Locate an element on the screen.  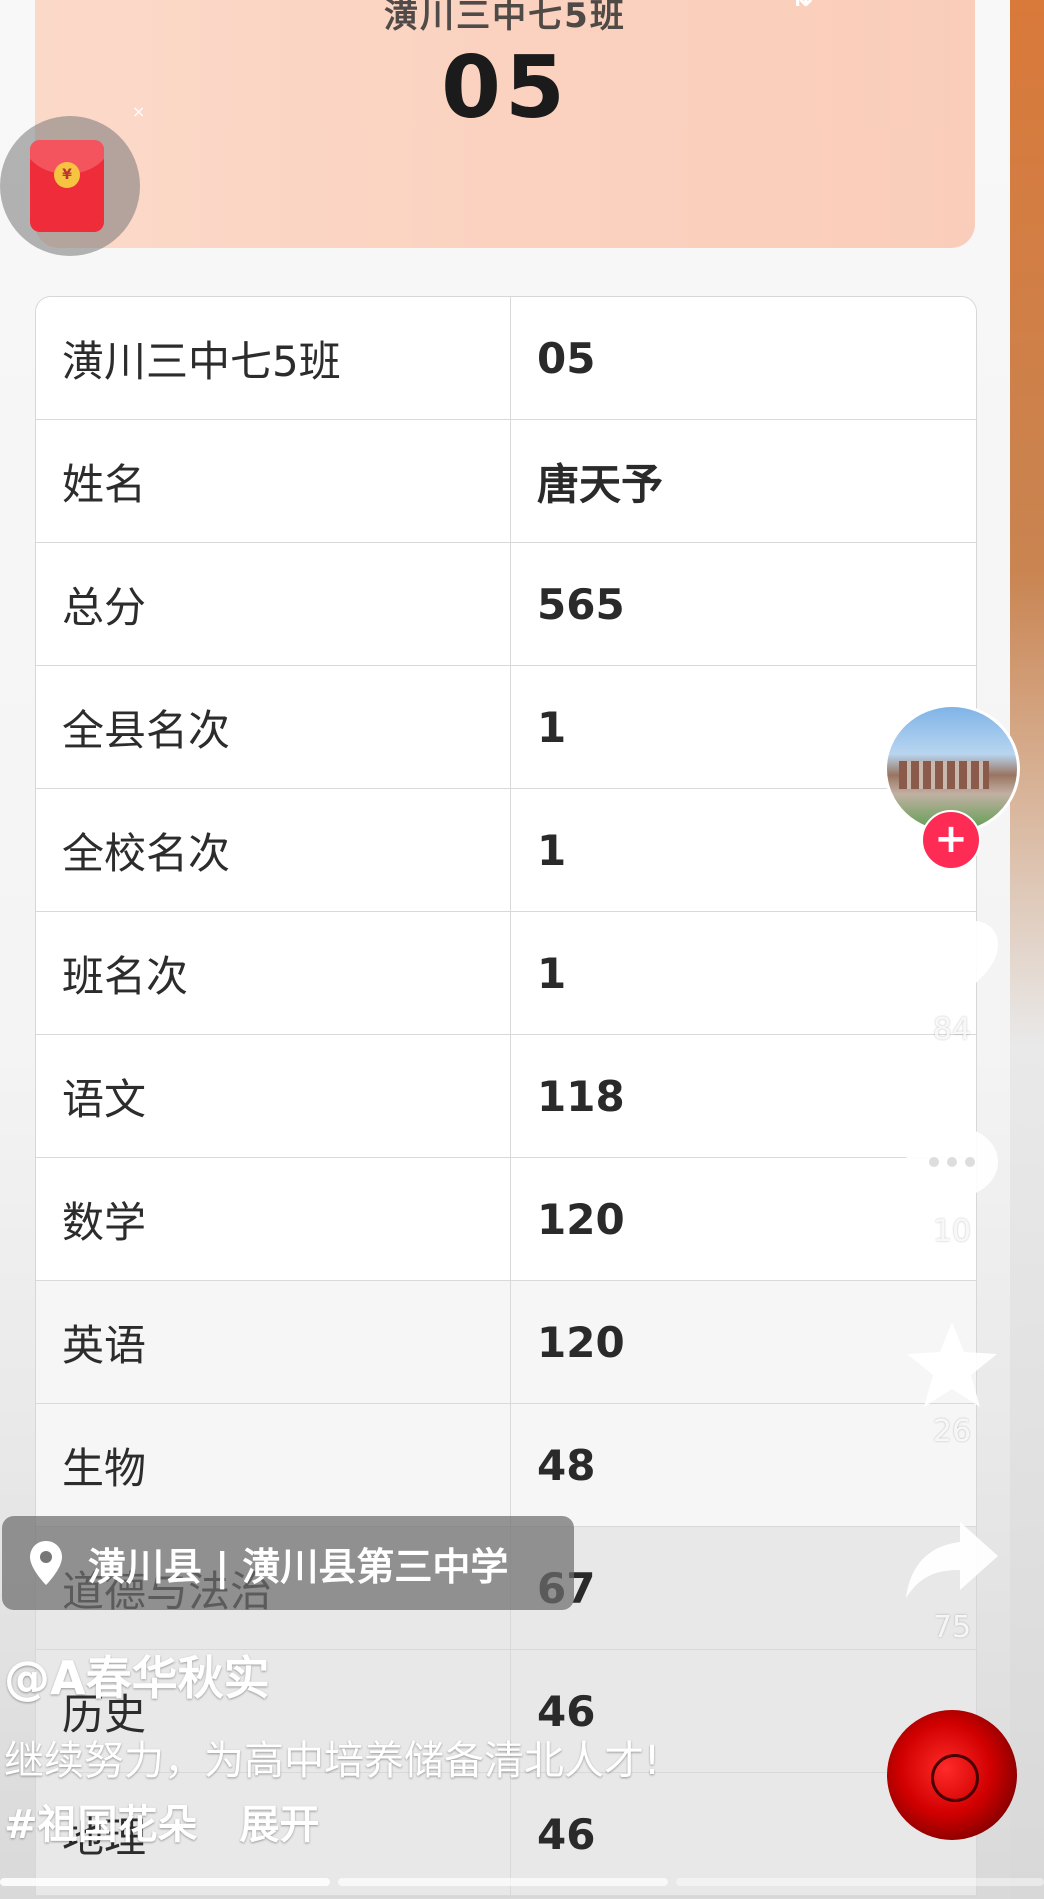
red-packet-button: ¥ is located at coordinates (70, 186).